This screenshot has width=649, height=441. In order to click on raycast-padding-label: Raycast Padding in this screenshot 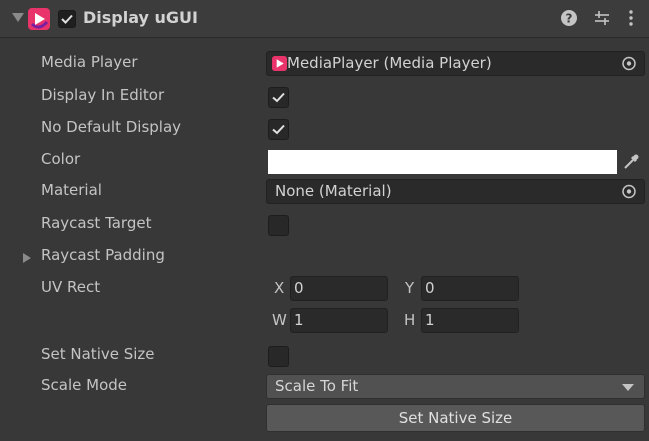, I will do `click(103, 255)`.